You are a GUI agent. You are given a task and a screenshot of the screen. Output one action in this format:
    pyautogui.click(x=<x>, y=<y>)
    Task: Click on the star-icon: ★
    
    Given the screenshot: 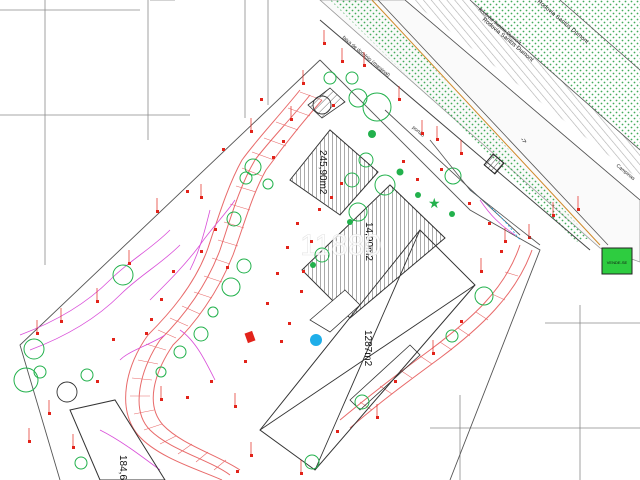 What is the action you would take?
    pyautogui.click(x=434, y=204)
    